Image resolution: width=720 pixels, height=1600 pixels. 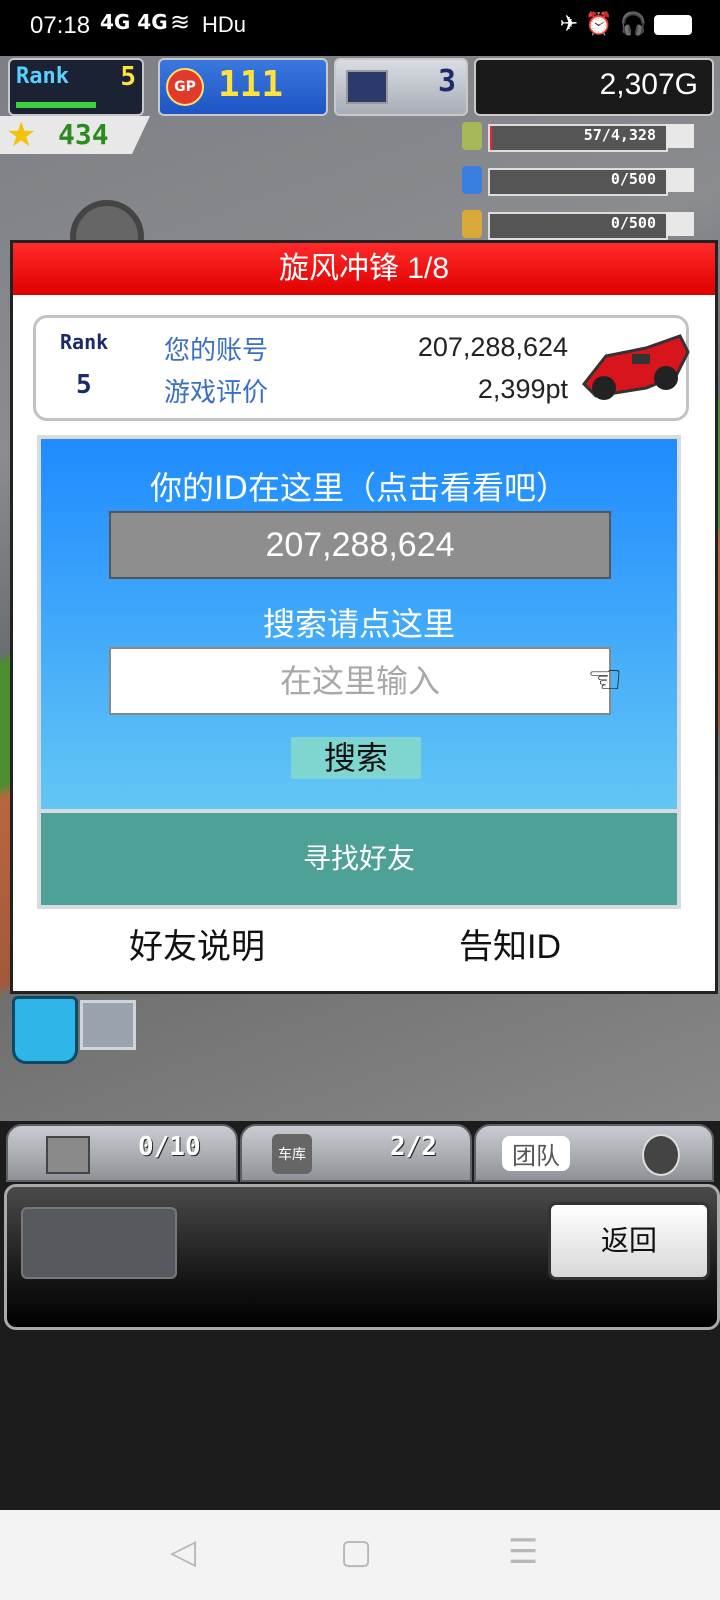 What do you see at coordinates (648, 84) in the screenshot?
I see `gold-value: 2,307G` at bounding box center [648, 84].